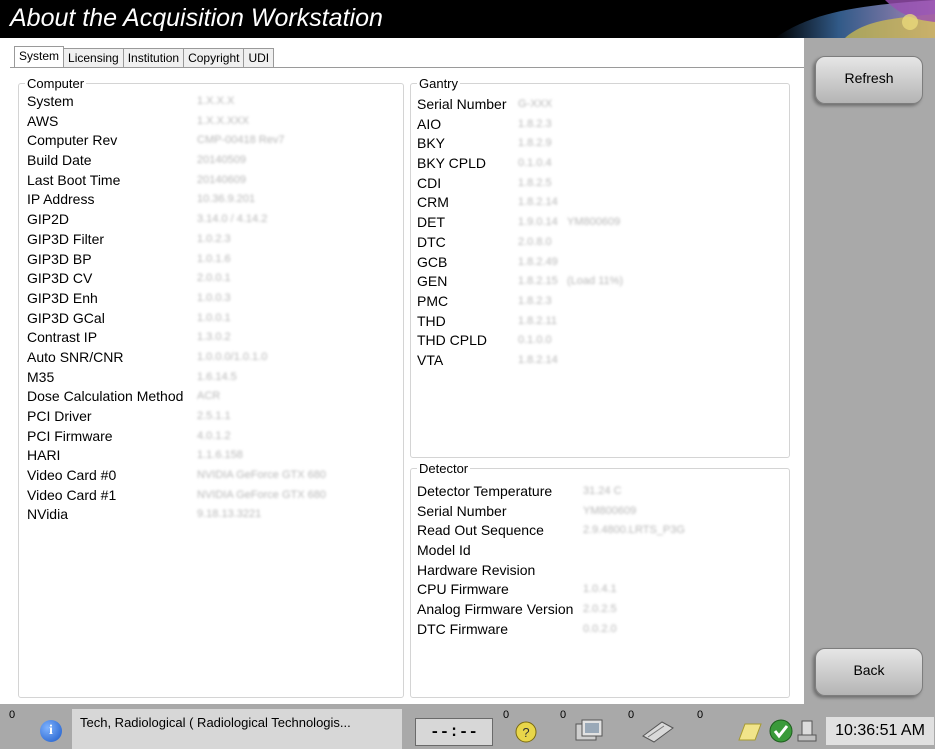 Image resolution: width=935 pixels, height=749 pixels. I want to click on computer-row: Computer Rev CMP-00418 Rev7, so click(212, 141).